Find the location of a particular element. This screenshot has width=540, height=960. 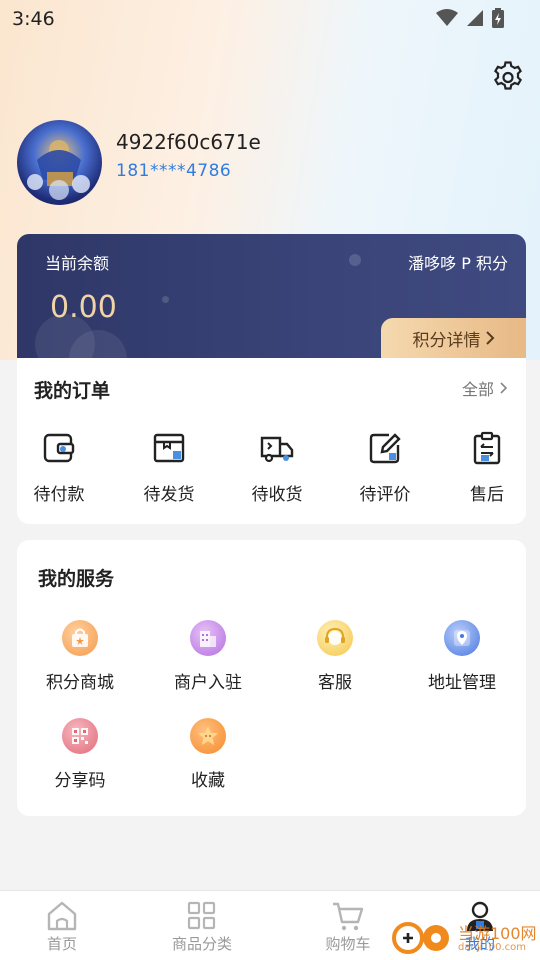

shopping-bag-icon is located at coordinates (80, 637).